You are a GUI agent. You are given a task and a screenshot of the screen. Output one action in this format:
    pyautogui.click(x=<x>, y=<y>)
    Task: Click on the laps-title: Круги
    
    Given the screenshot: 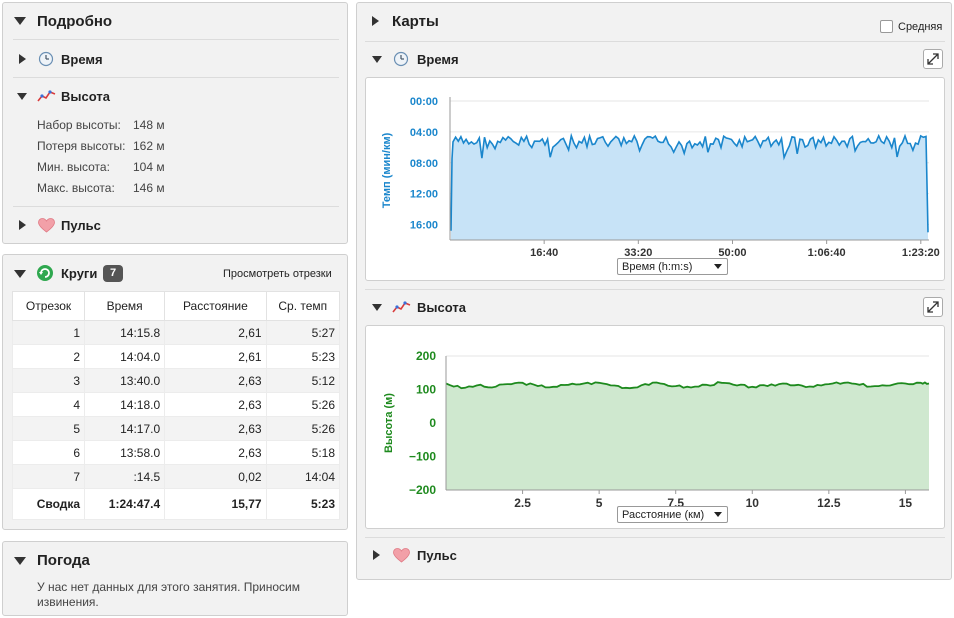 What is the action you would take?
    pyautogui.click(x=79, y=273)
    